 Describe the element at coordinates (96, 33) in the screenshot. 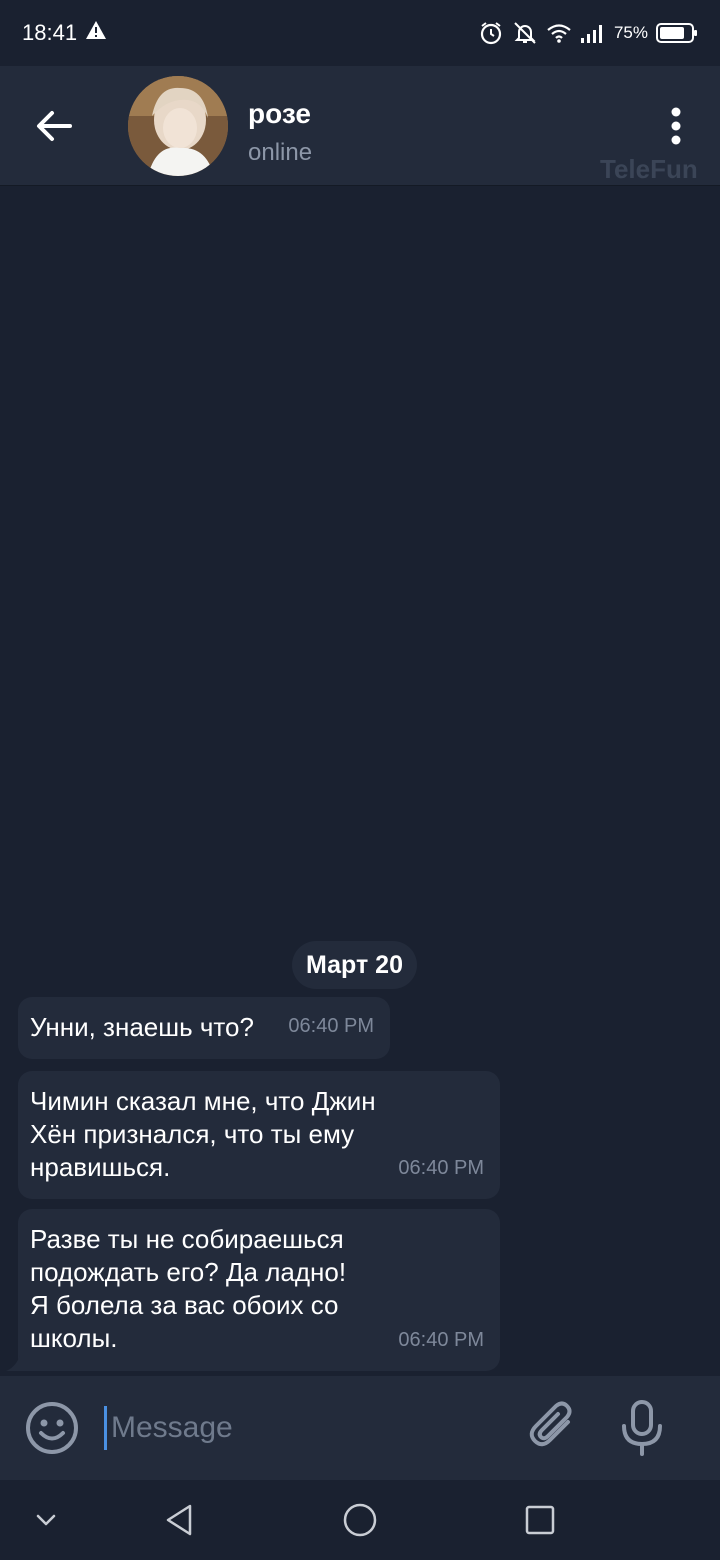

I see `warning-icon` at that location.